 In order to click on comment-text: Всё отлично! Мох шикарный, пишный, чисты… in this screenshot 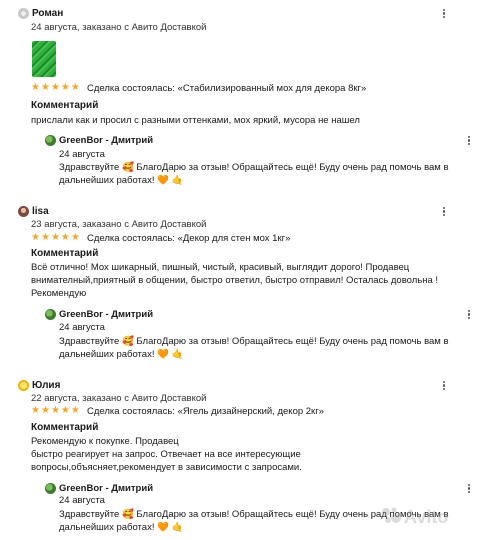, I will do `click(235, 281)`.